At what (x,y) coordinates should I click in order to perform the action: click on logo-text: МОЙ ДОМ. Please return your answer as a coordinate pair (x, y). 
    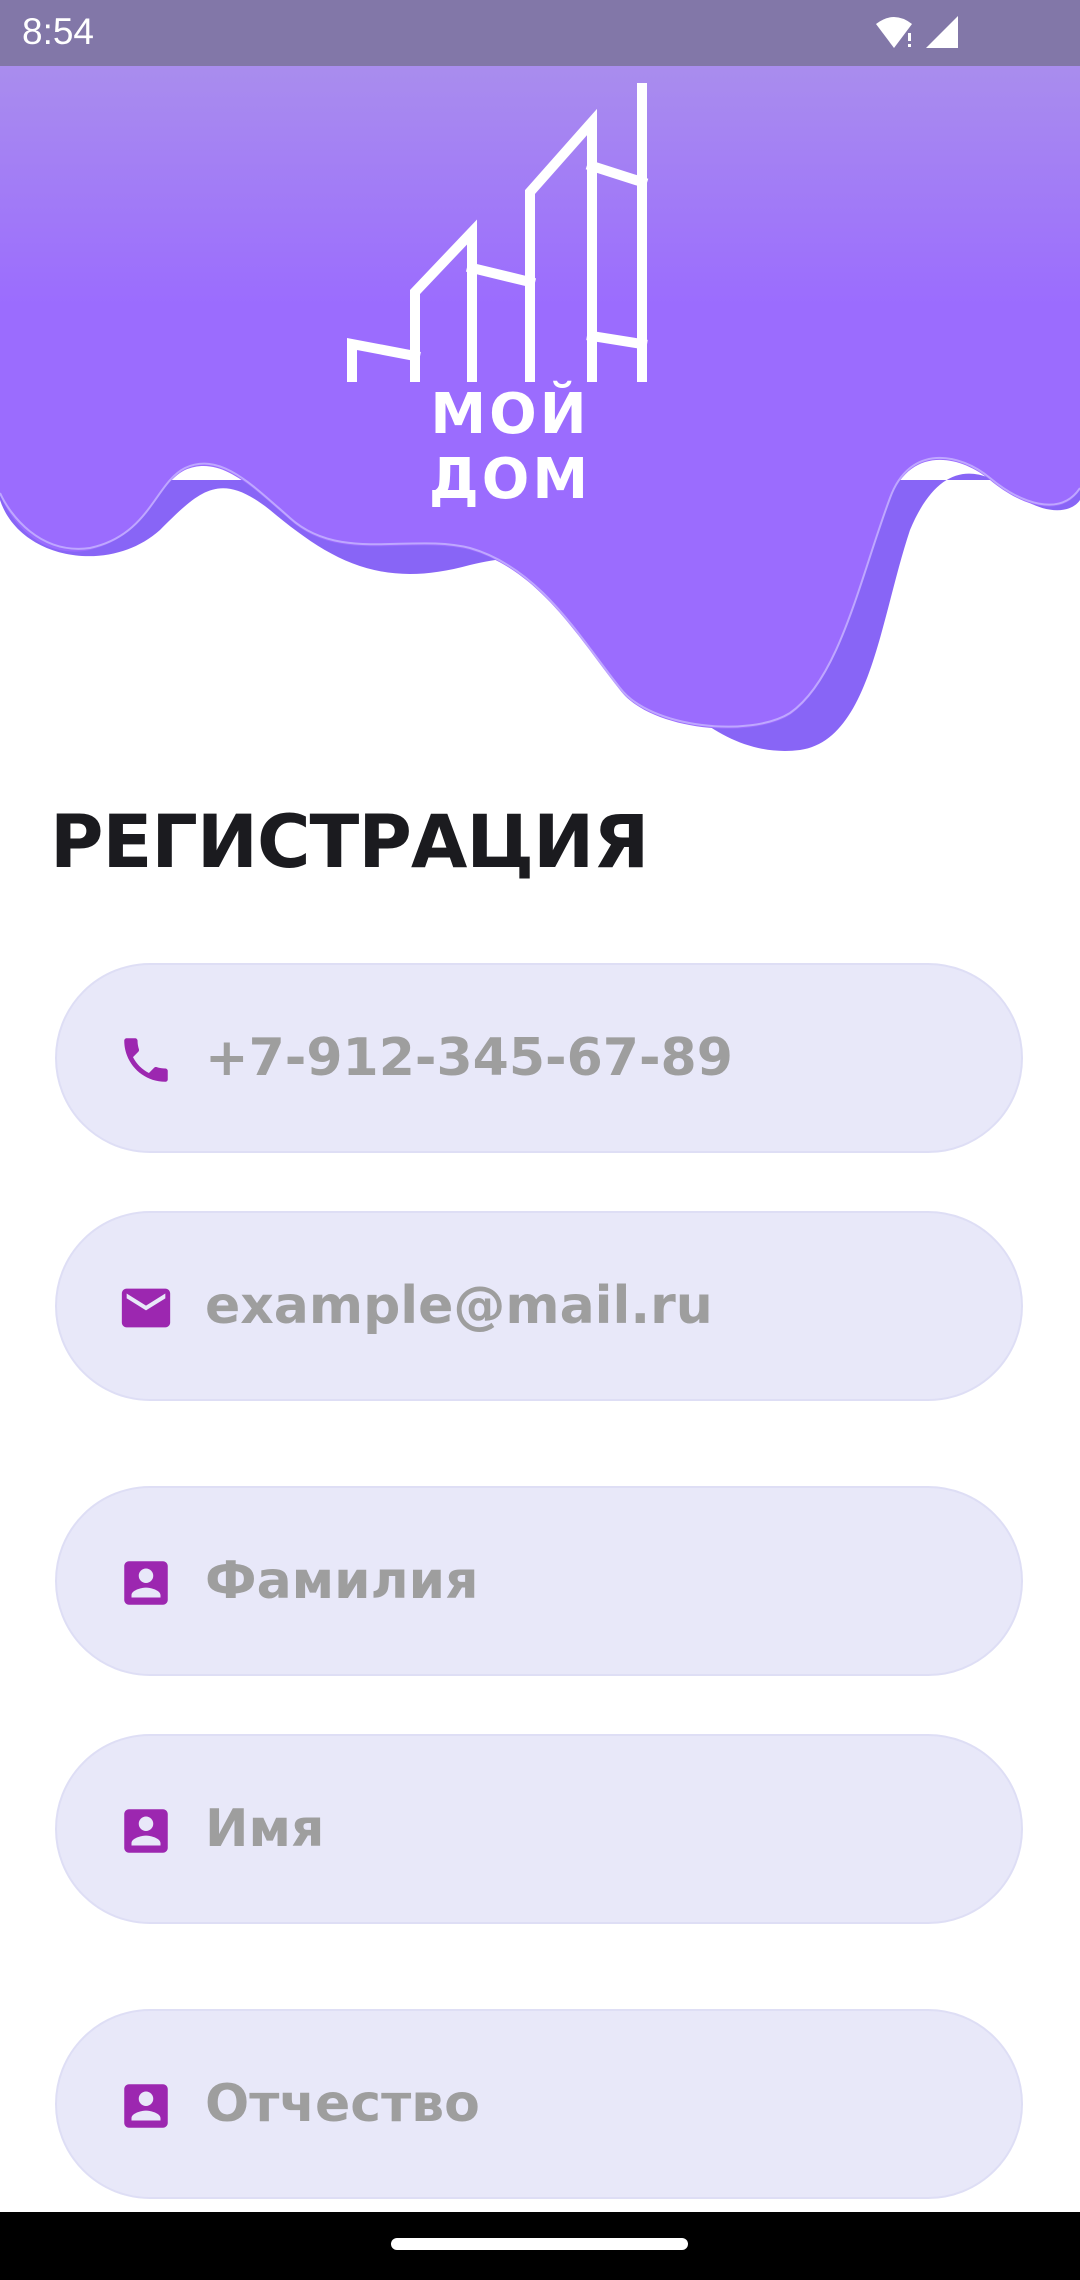
    Looking at the image, I should click on (510, 447).